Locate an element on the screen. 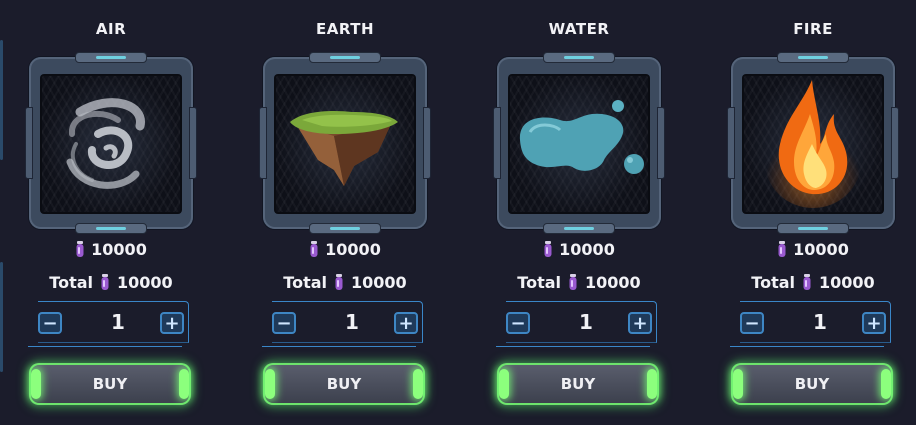 Image resolution: width=916 pixels, height=425 pixels. whirlwind-icon is located at coordinates (105, 143).